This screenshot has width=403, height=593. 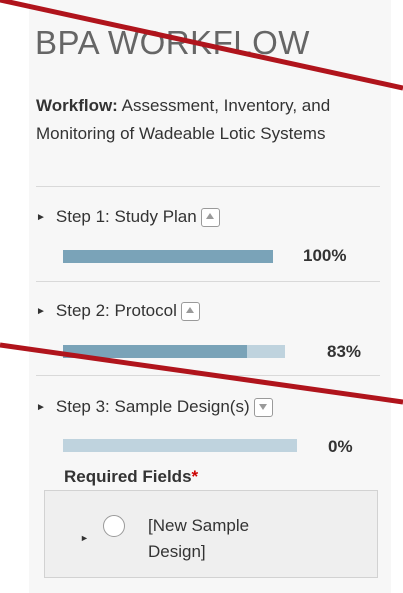 What do you see at coordinates (263, 407) in the screenshot?
I see `chevron-down-icon` at bounding box center [263, 407].